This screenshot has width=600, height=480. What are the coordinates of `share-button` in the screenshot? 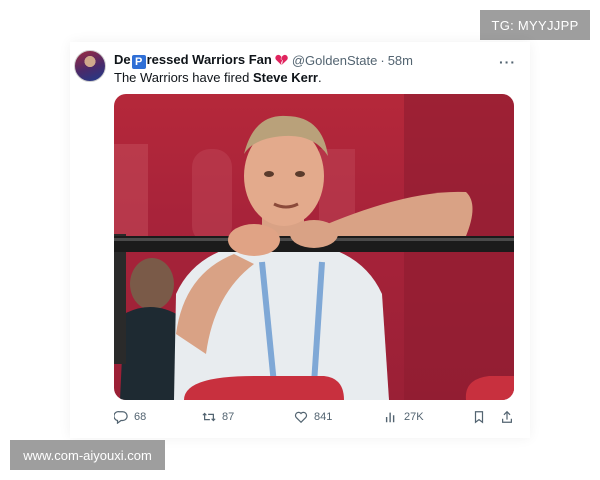 It's located at (510, 417).